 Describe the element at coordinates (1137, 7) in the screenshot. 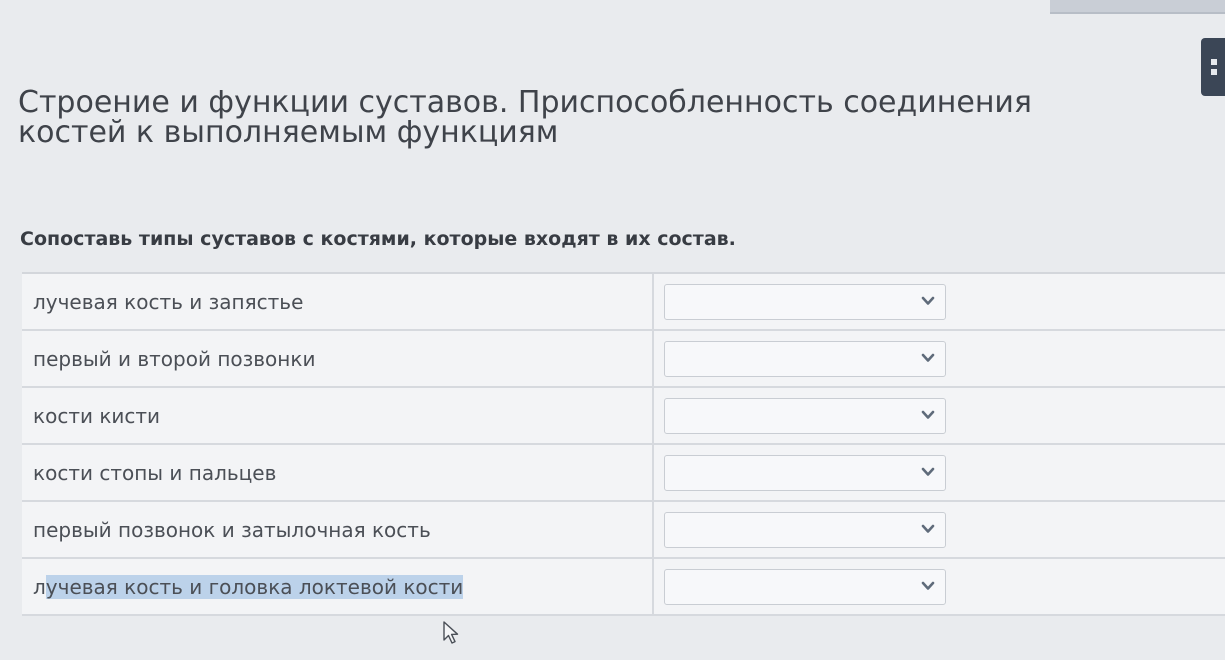

I see `top-toolbar-strip` at that location.